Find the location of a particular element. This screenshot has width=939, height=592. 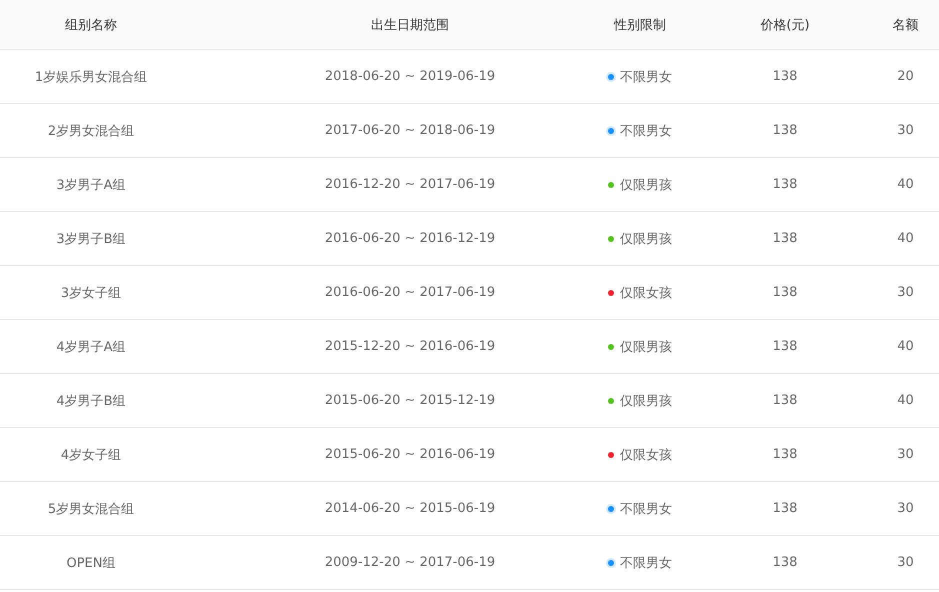

table-cell-text: OPEN组 is located at coordinates (91, 563).